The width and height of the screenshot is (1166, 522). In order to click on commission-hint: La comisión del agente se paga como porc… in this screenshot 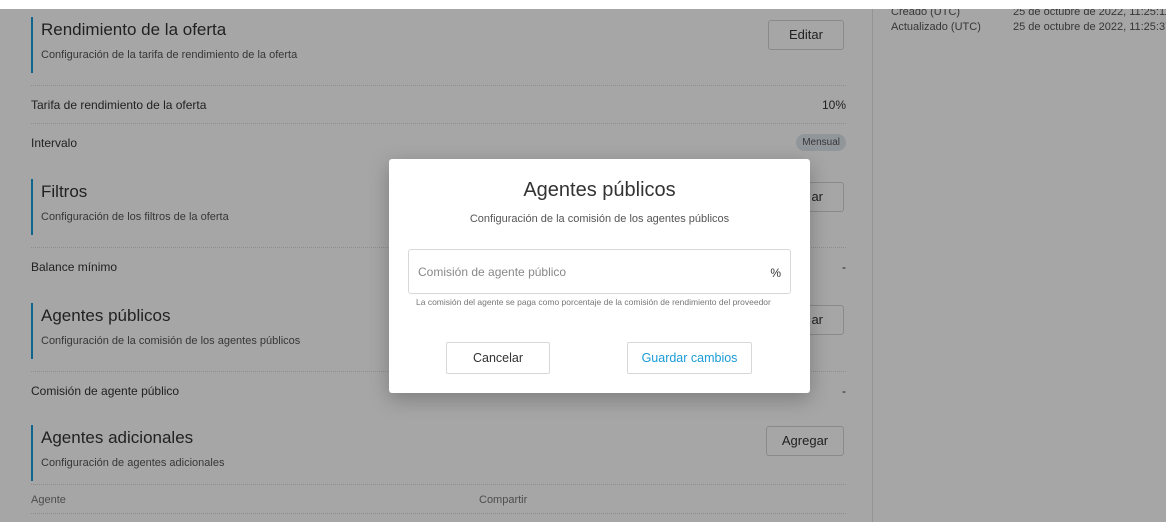, I will do `click(593, 302)`.